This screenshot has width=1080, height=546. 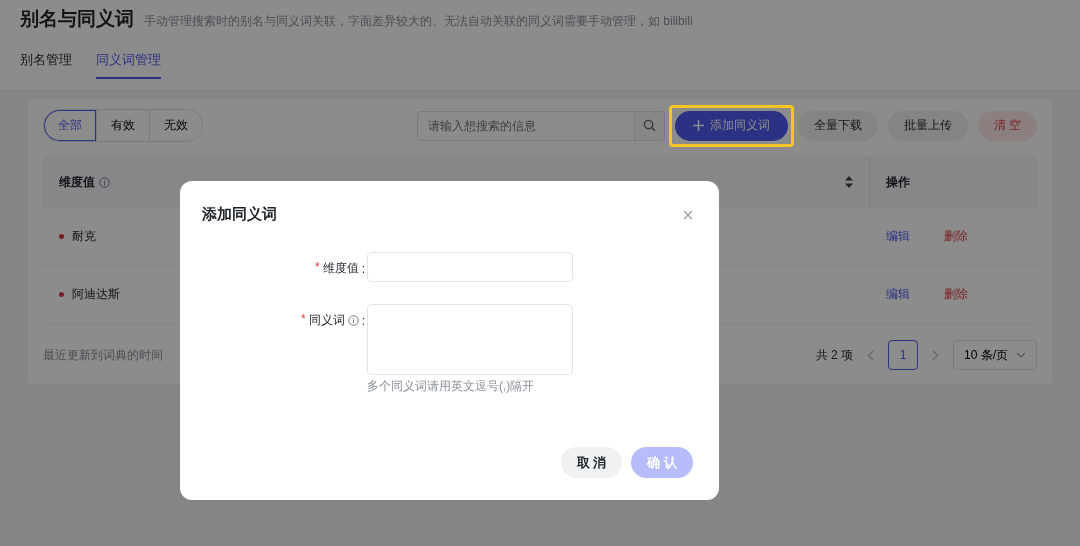 I want to click on action-button: 批量上传, so click(x=927, y=125).